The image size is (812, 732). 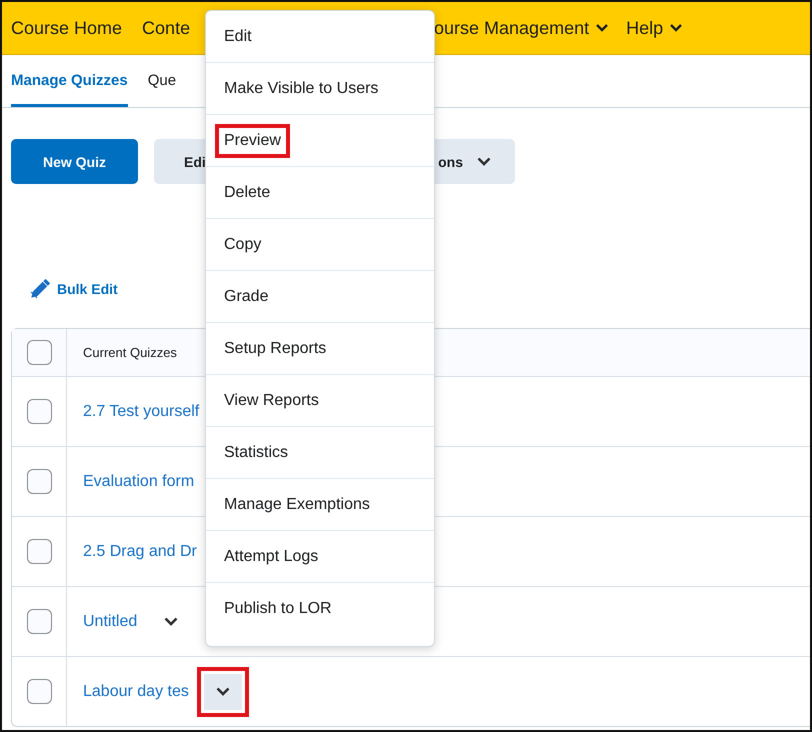 I want to click on quiz-link: Untitled, so click(x=110, y=621).